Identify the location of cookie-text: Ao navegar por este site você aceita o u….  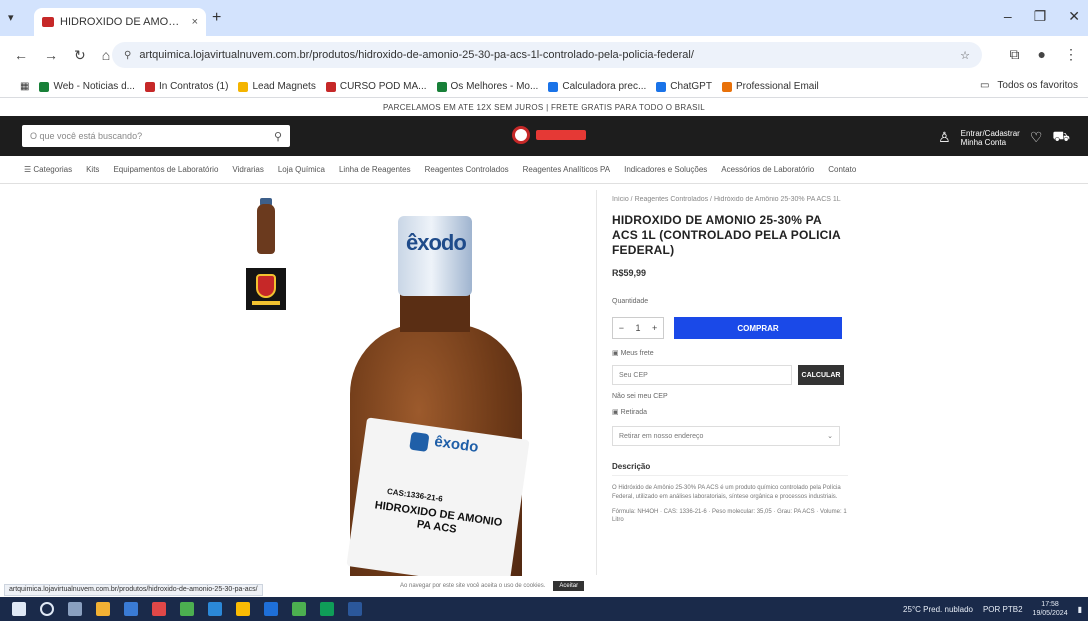
(473, 586).